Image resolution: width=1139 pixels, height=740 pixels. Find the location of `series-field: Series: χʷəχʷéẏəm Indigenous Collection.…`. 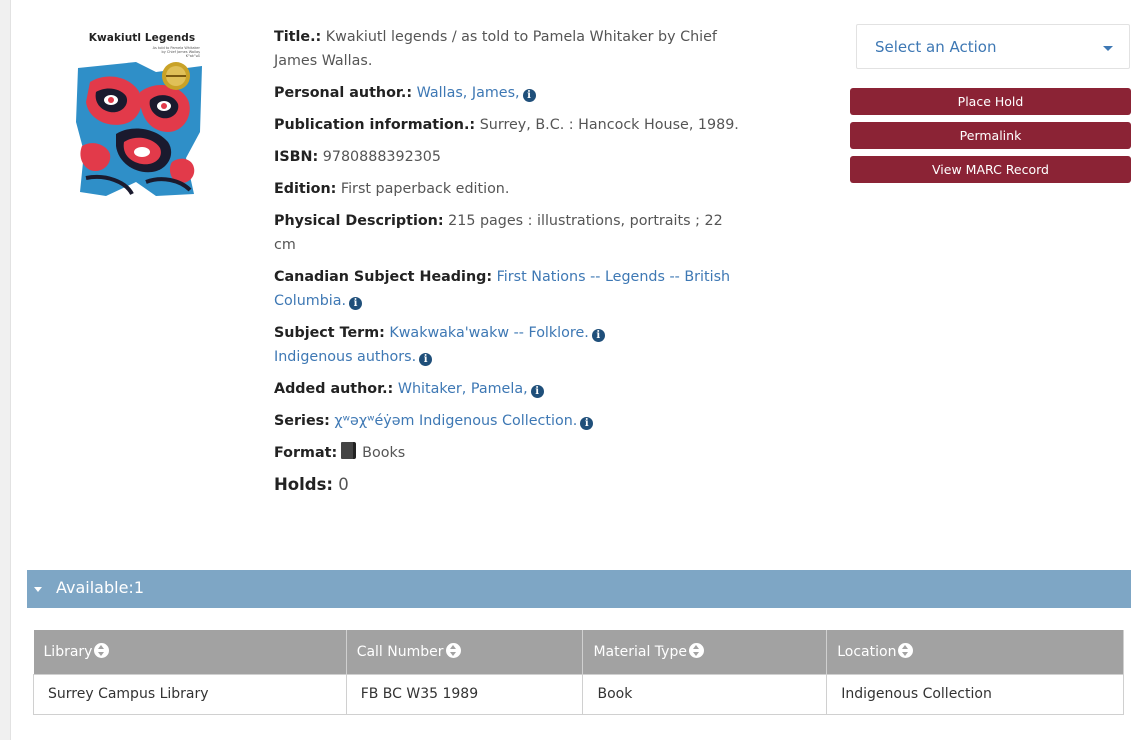

series-field: Series: χʷəχʷéẏəm Indigenous Collection.… is located at coordinates (509, 421).